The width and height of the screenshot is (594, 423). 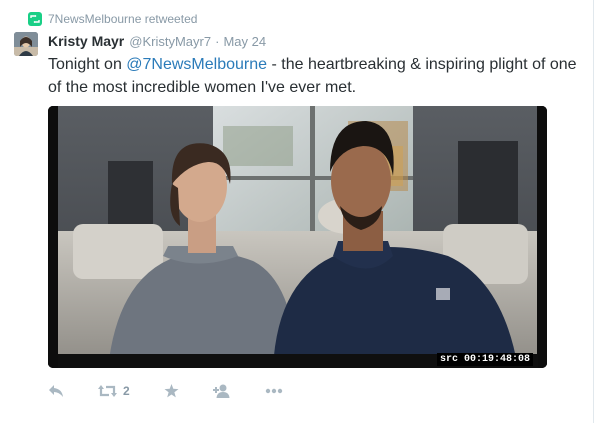 I want to click on add-user-icon, so click(x=221, y=391).